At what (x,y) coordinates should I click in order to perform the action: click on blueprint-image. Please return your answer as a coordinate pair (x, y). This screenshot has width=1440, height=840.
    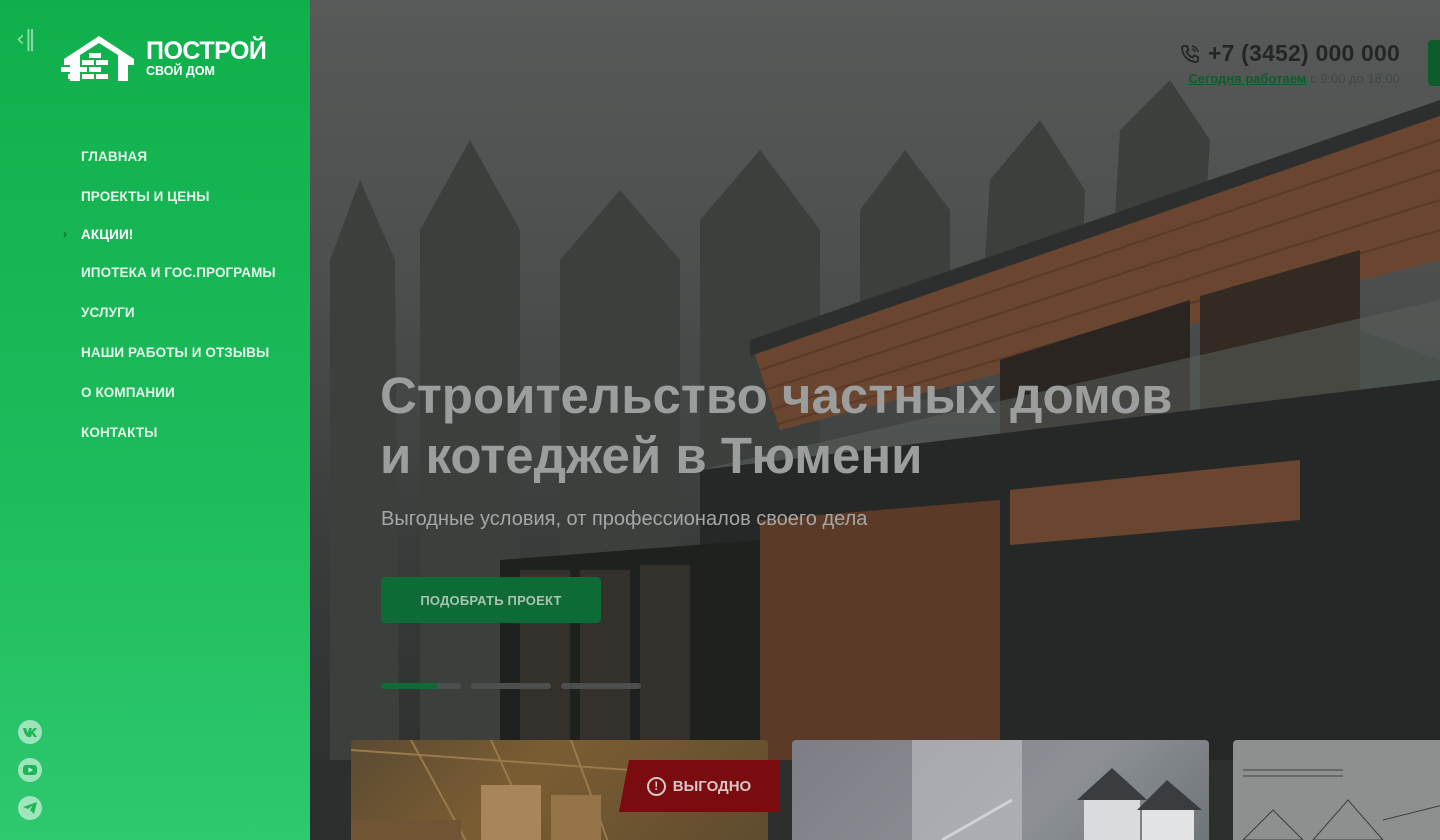
    Looking at the image, I should click on (1341, 804).